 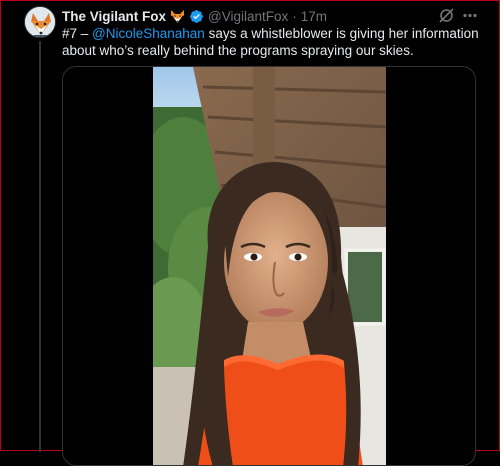 What do you see at coordinates (177, 16) in the screenshot?
I see `fox-emoji-icon` at bounding box center [177, 16].